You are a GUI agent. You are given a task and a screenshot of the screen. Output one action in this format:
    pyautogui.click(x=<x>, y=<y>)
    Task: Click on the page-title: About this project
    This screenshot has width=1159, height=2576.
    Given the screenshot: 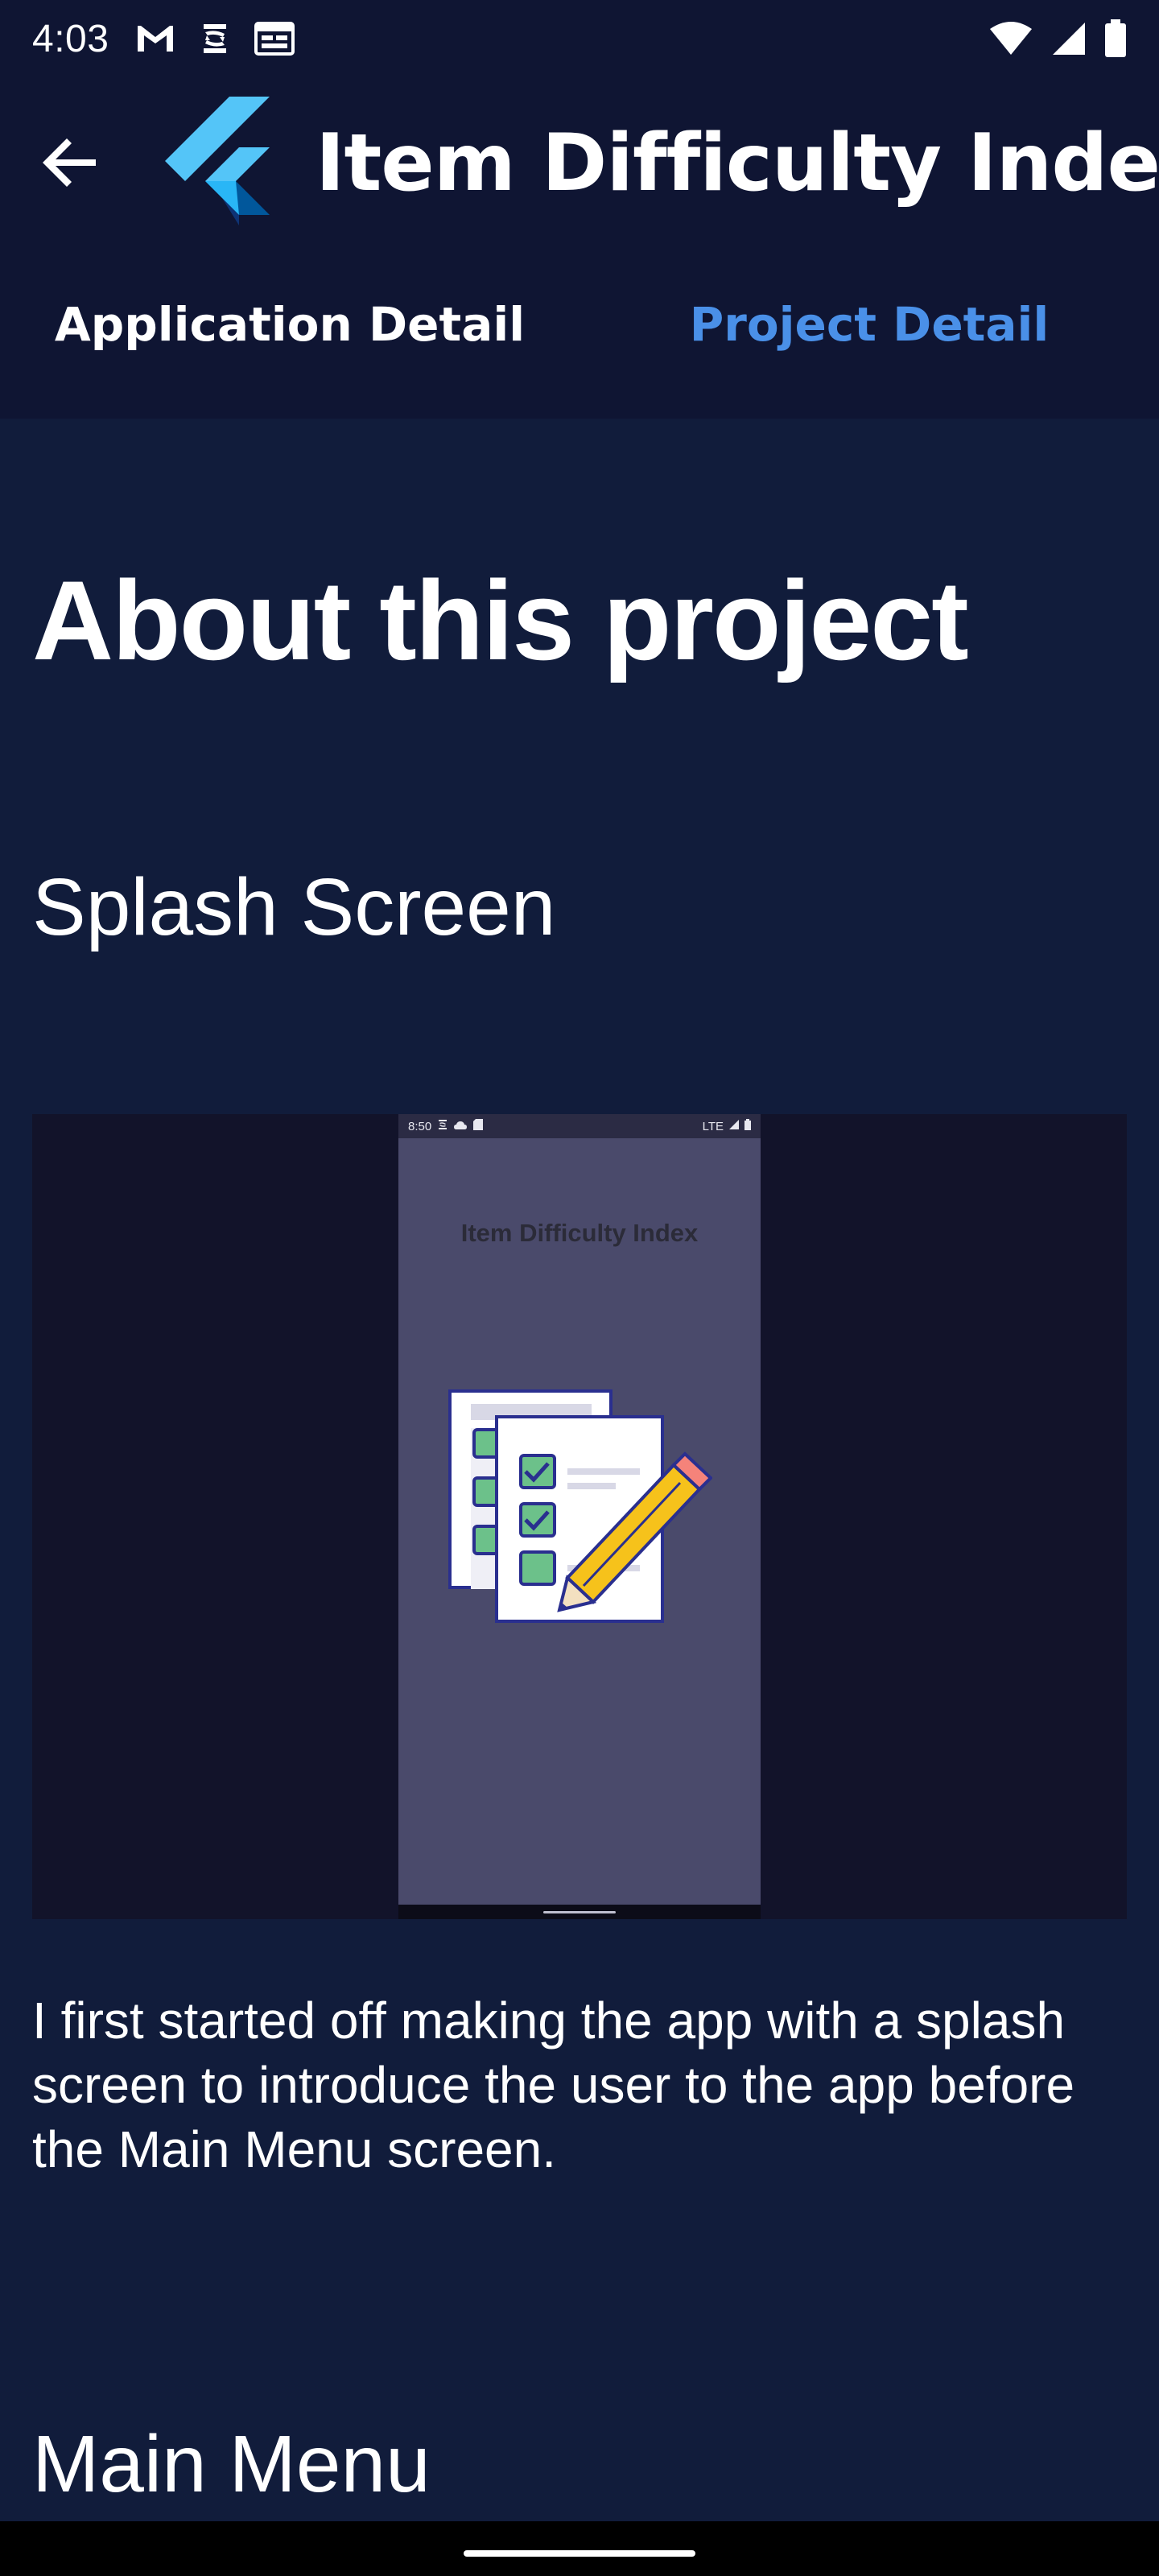 What is the action you would take?
    pyautogui.click(x=501, y=620)
    